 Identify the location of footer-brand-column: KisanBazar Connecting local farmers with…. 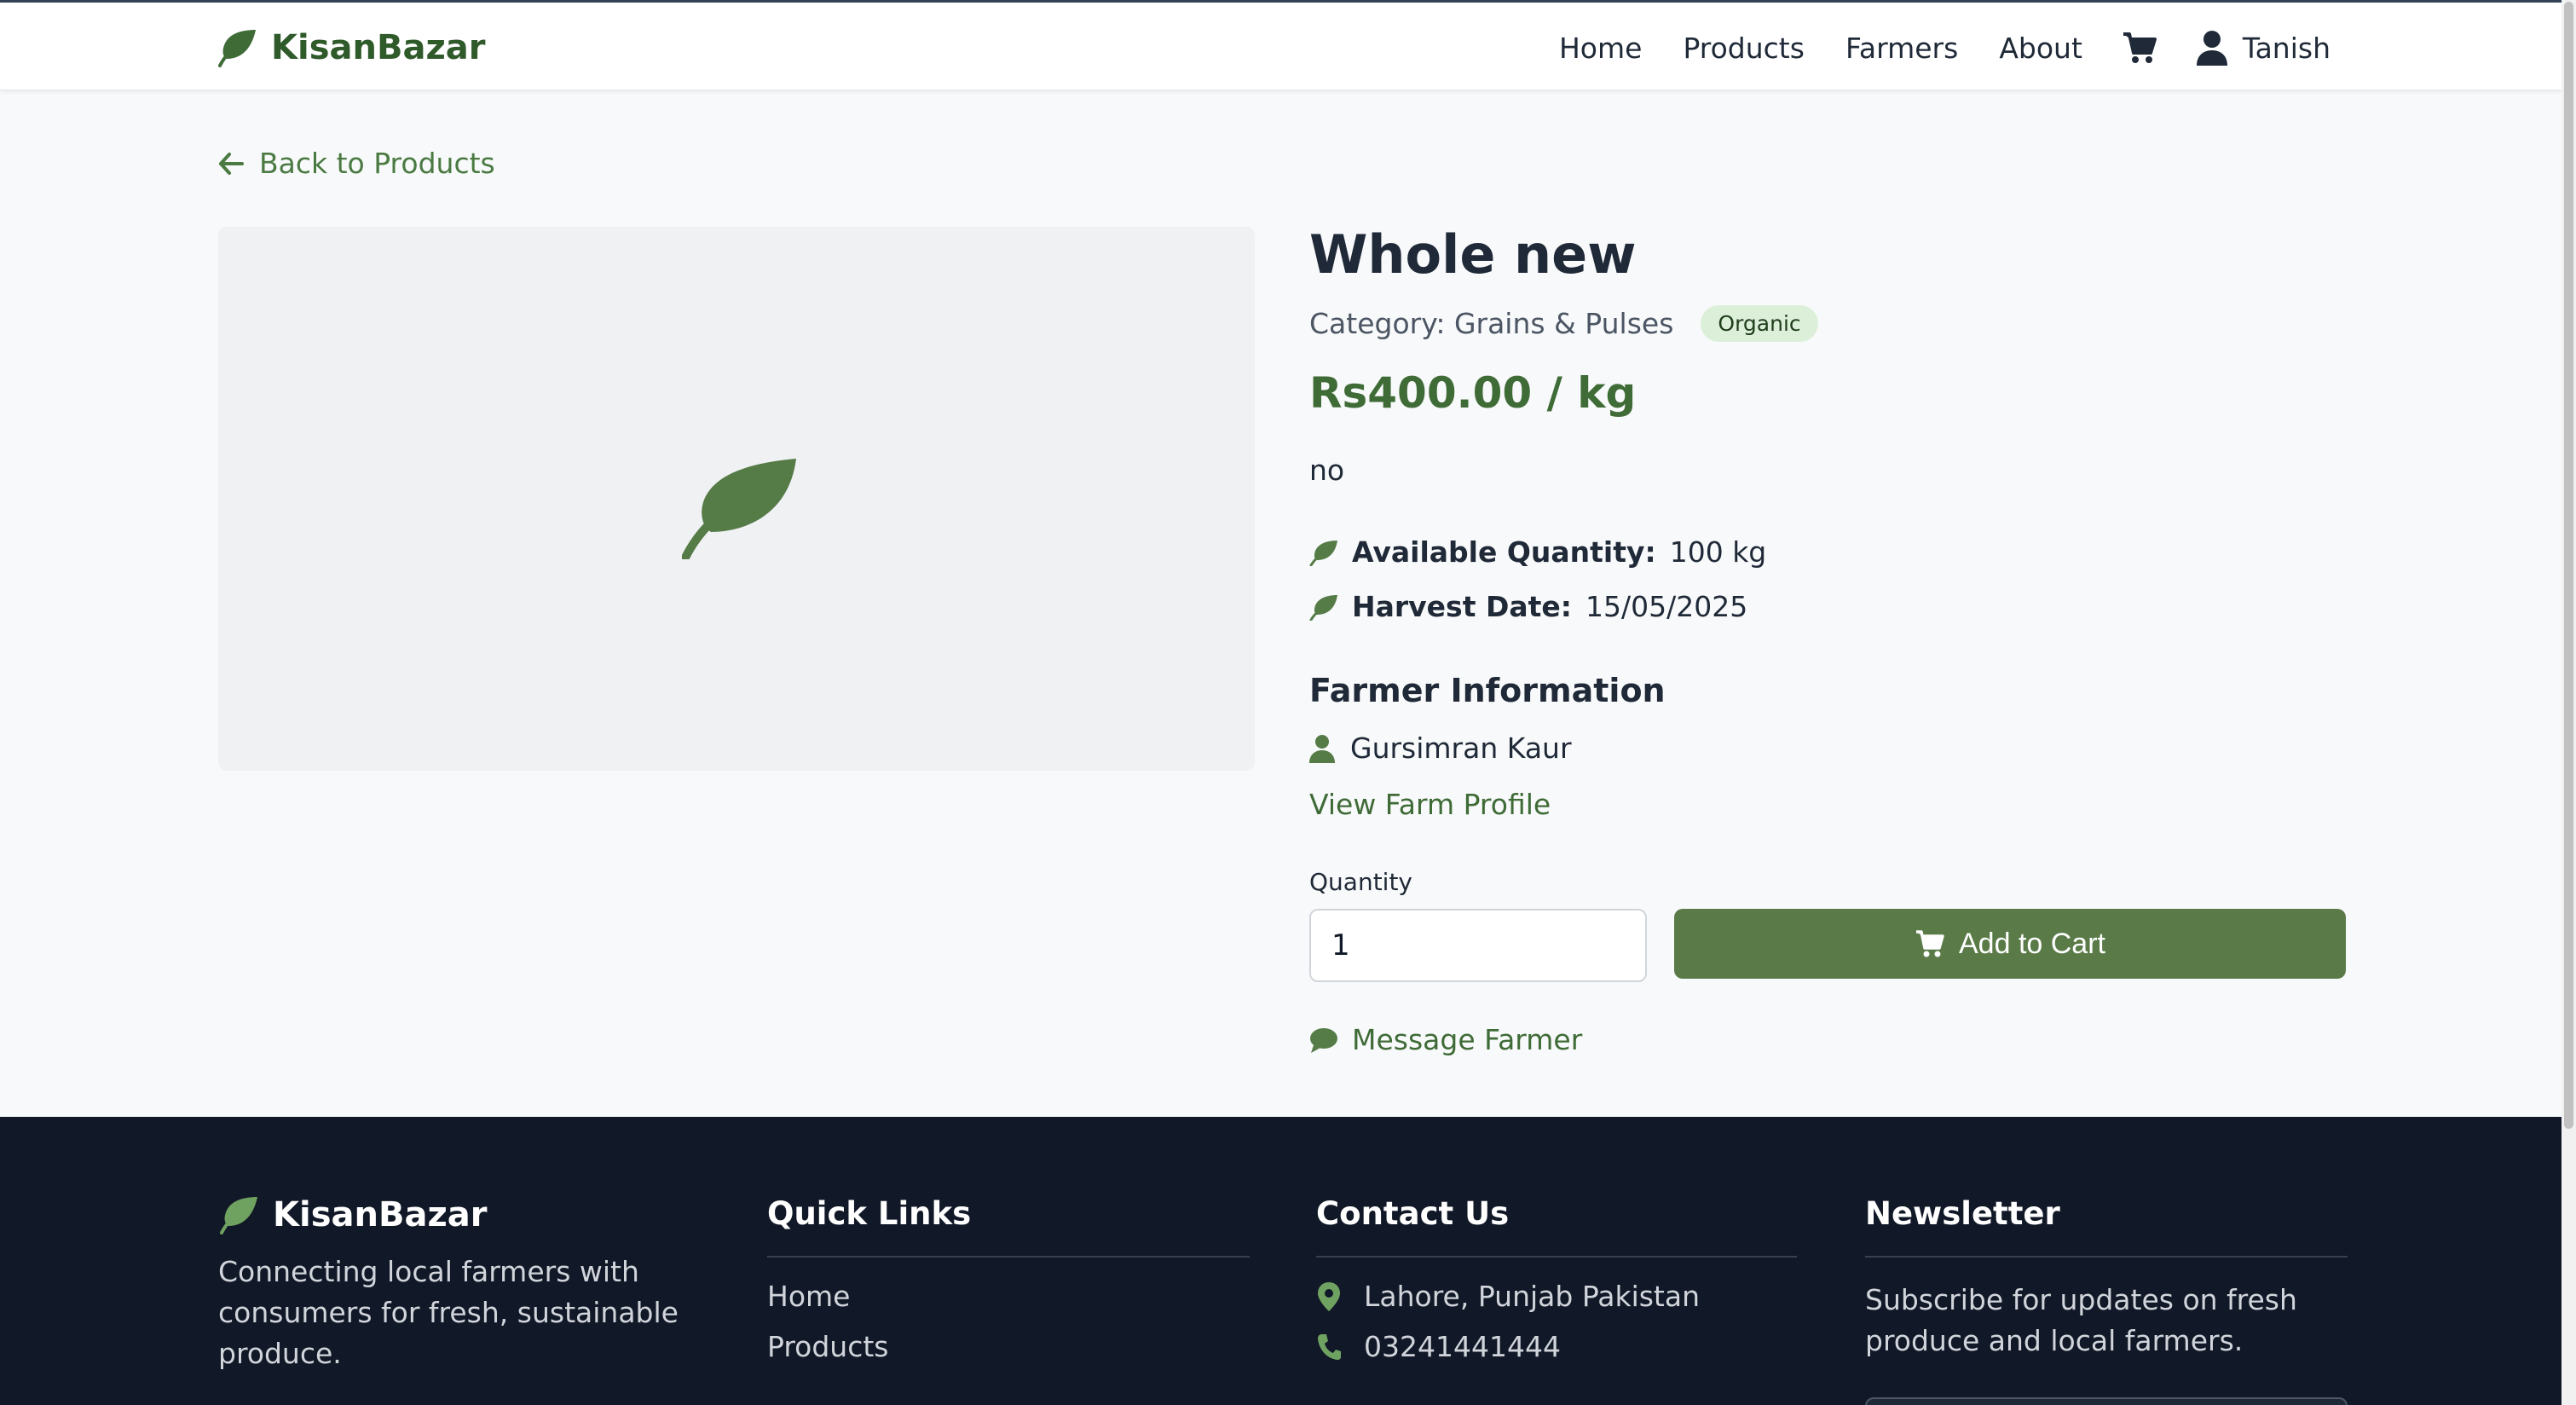
(457, 1284).